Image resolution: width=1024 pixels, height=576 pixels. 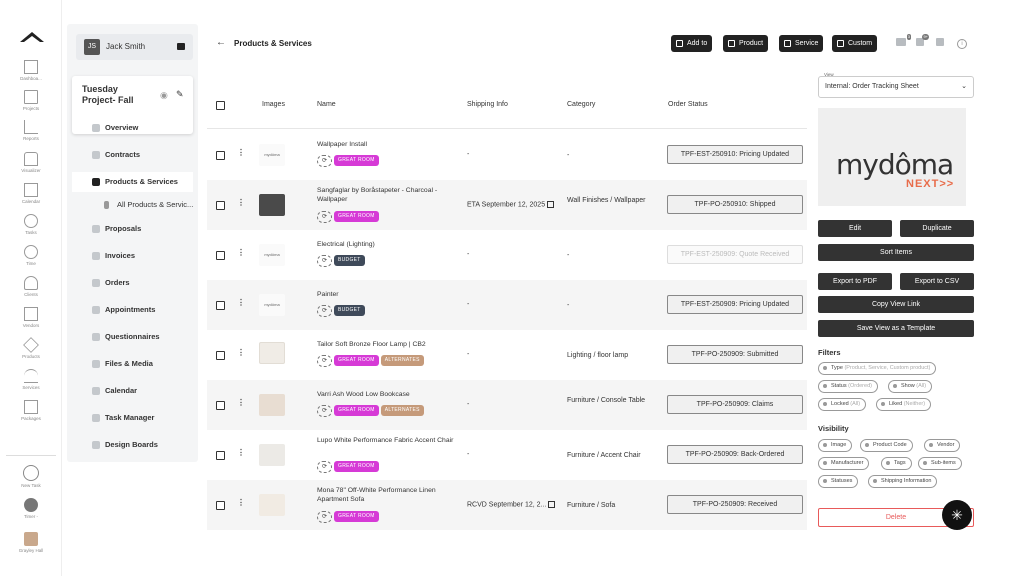 What do you see at coordinates (886, 445) in the screenshot?
I see `visibility-product-code-chip: Product Code` at bounding box center [886, 445].